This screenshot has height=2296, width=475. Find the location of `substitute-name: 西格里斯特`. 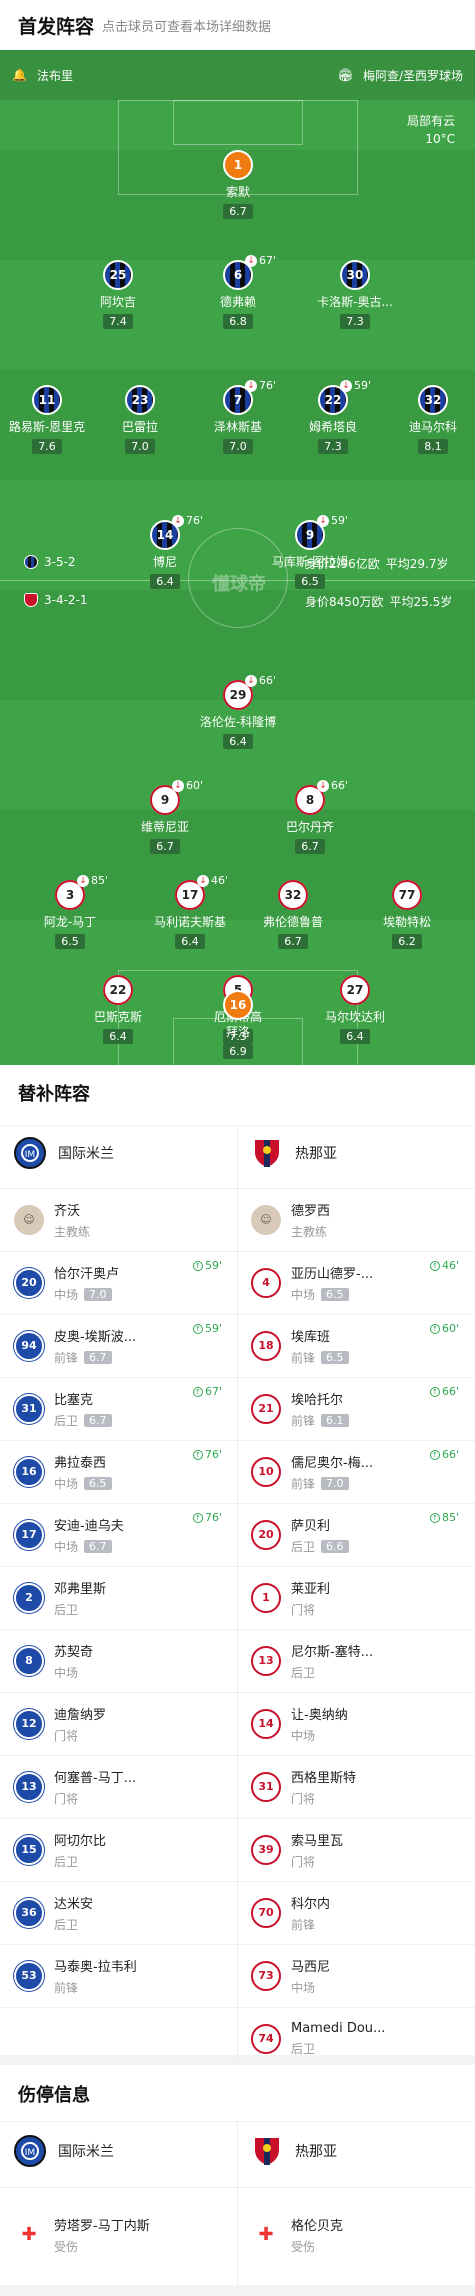

substitute-name: 西格里斯特 is located at coordinates (324, 1778).